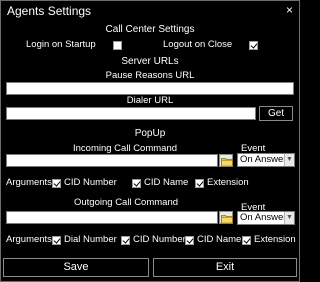 The width and height of the screenshot is (320, 282). Describe the element at coordinates (131, 113) in the screenshot. I see `dialer-url-input` at that location.